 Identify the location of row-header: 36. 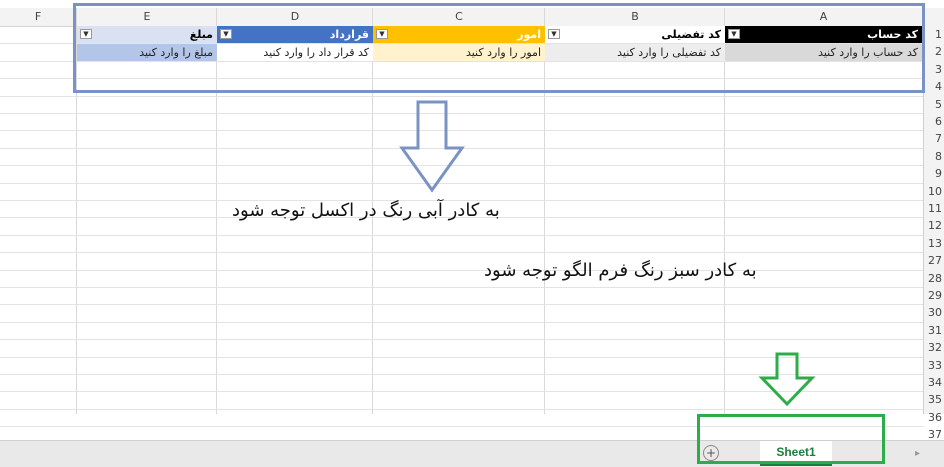
(933, 417).